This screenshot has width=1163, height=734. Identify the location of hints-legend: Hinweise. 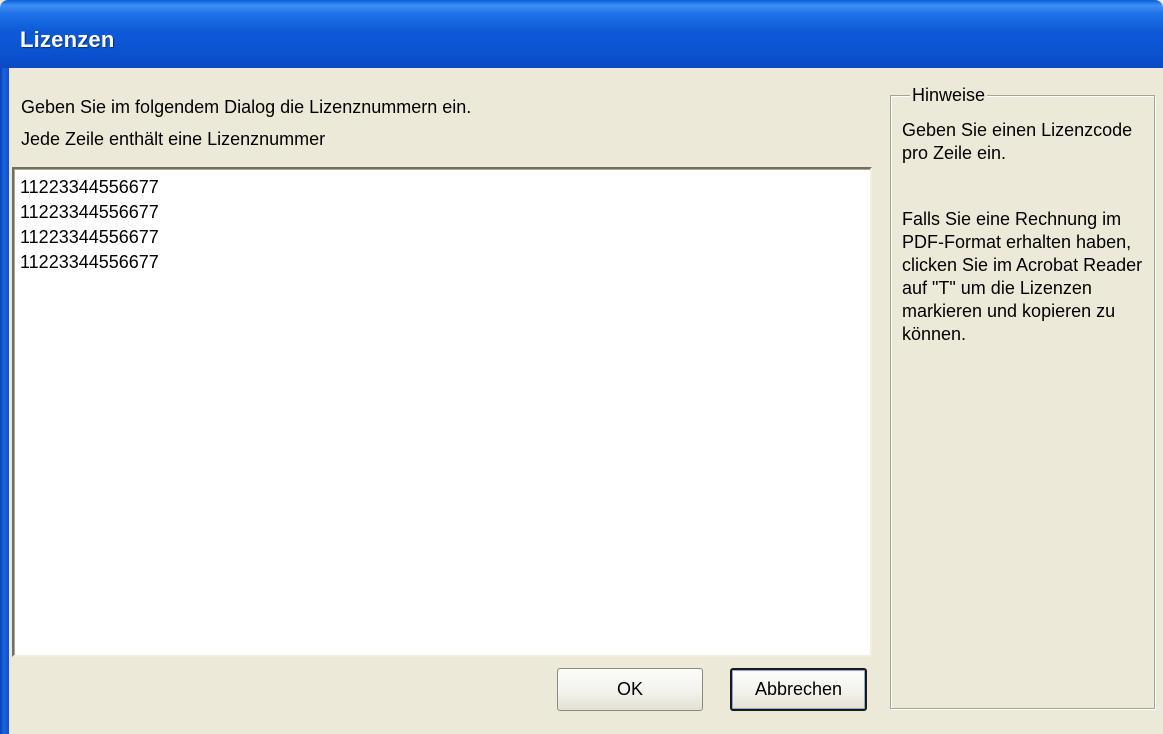
(949, 95).